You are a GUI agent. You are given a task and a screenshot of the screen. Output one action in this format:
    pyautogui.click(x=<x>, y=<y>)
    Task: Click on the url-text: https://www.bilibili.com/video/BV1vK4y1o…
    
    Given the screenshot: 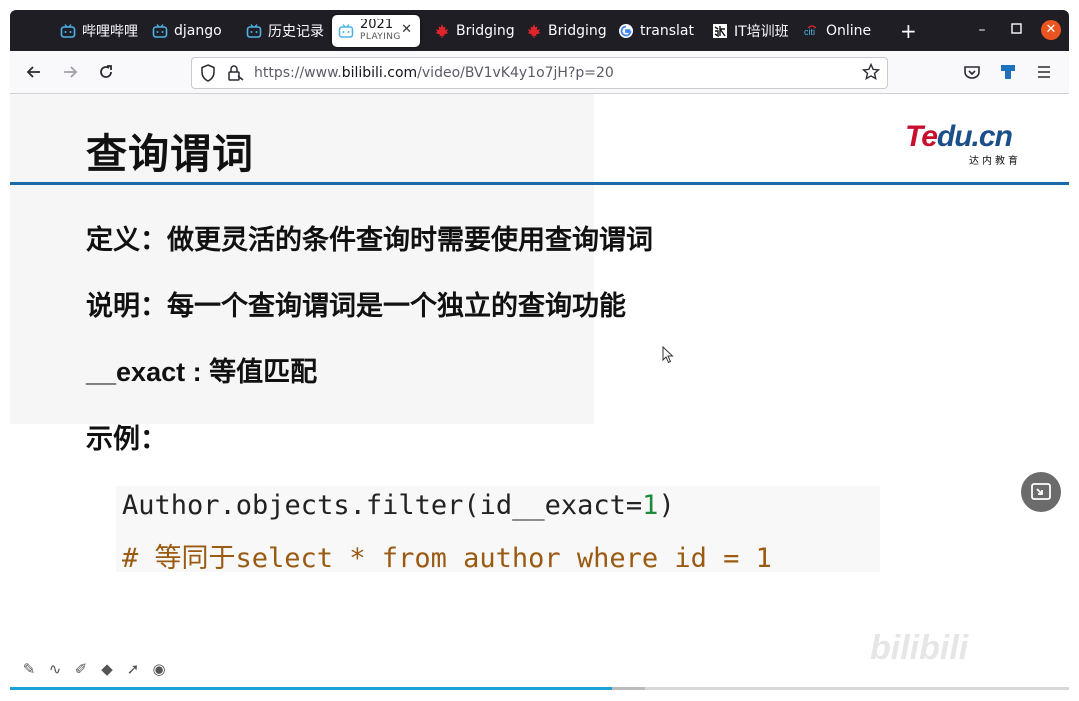 What is the action you would take?
    pyautogui.click(x=434, y=73)
    